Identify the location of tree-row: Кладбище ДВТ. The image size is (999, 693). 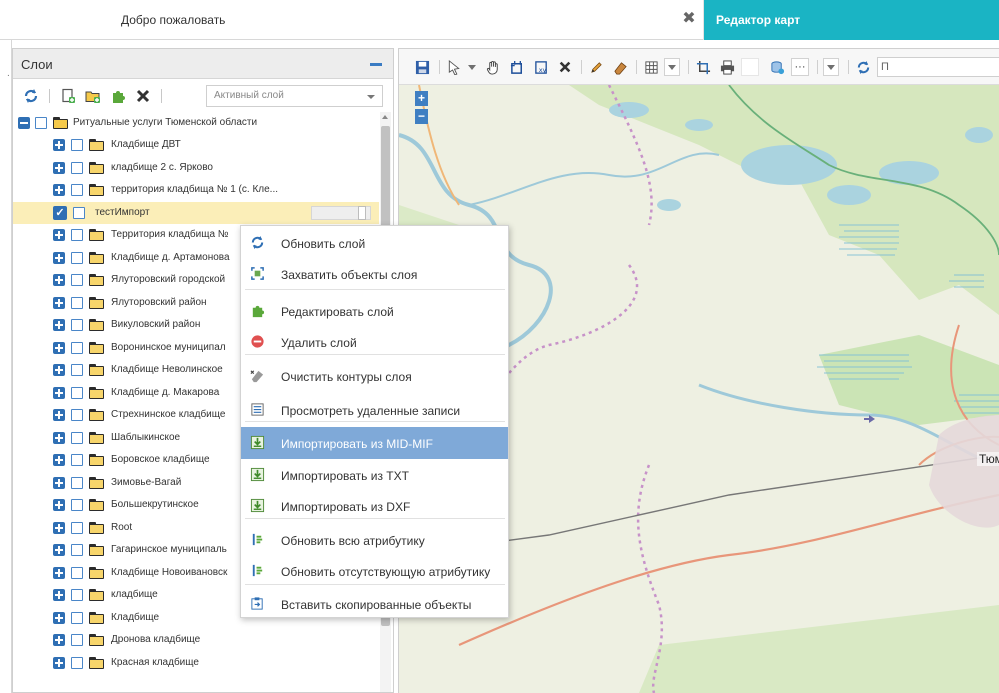
(196, 145).